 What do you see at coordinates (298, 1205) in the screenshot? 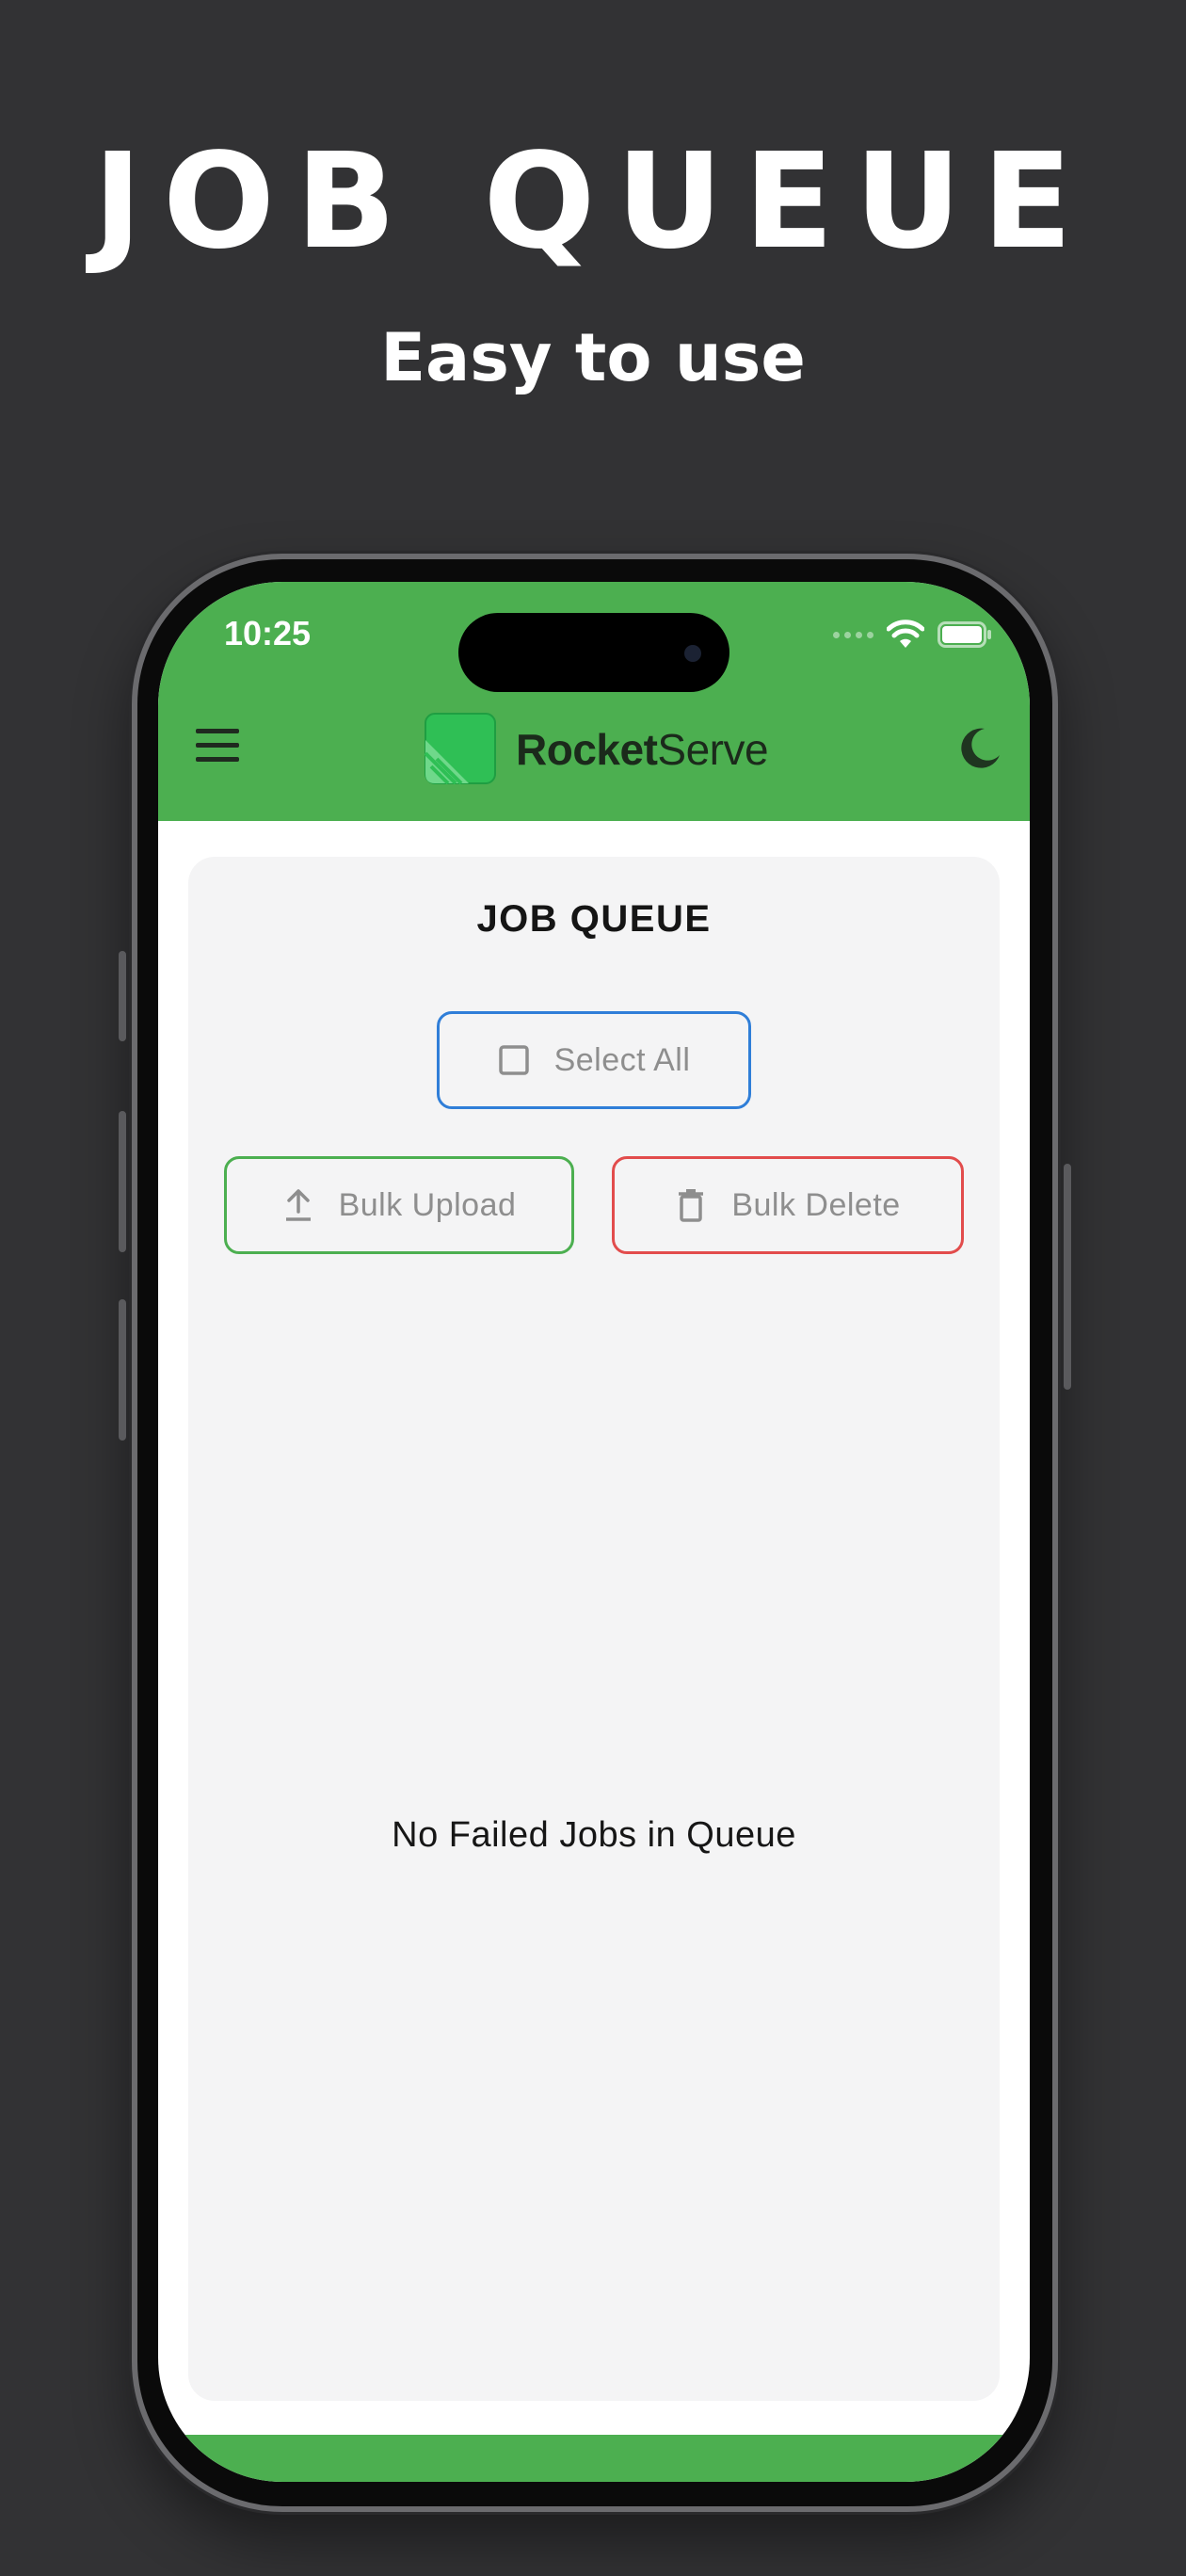
I see `upload-icon` at bounding box center [298, 1205].